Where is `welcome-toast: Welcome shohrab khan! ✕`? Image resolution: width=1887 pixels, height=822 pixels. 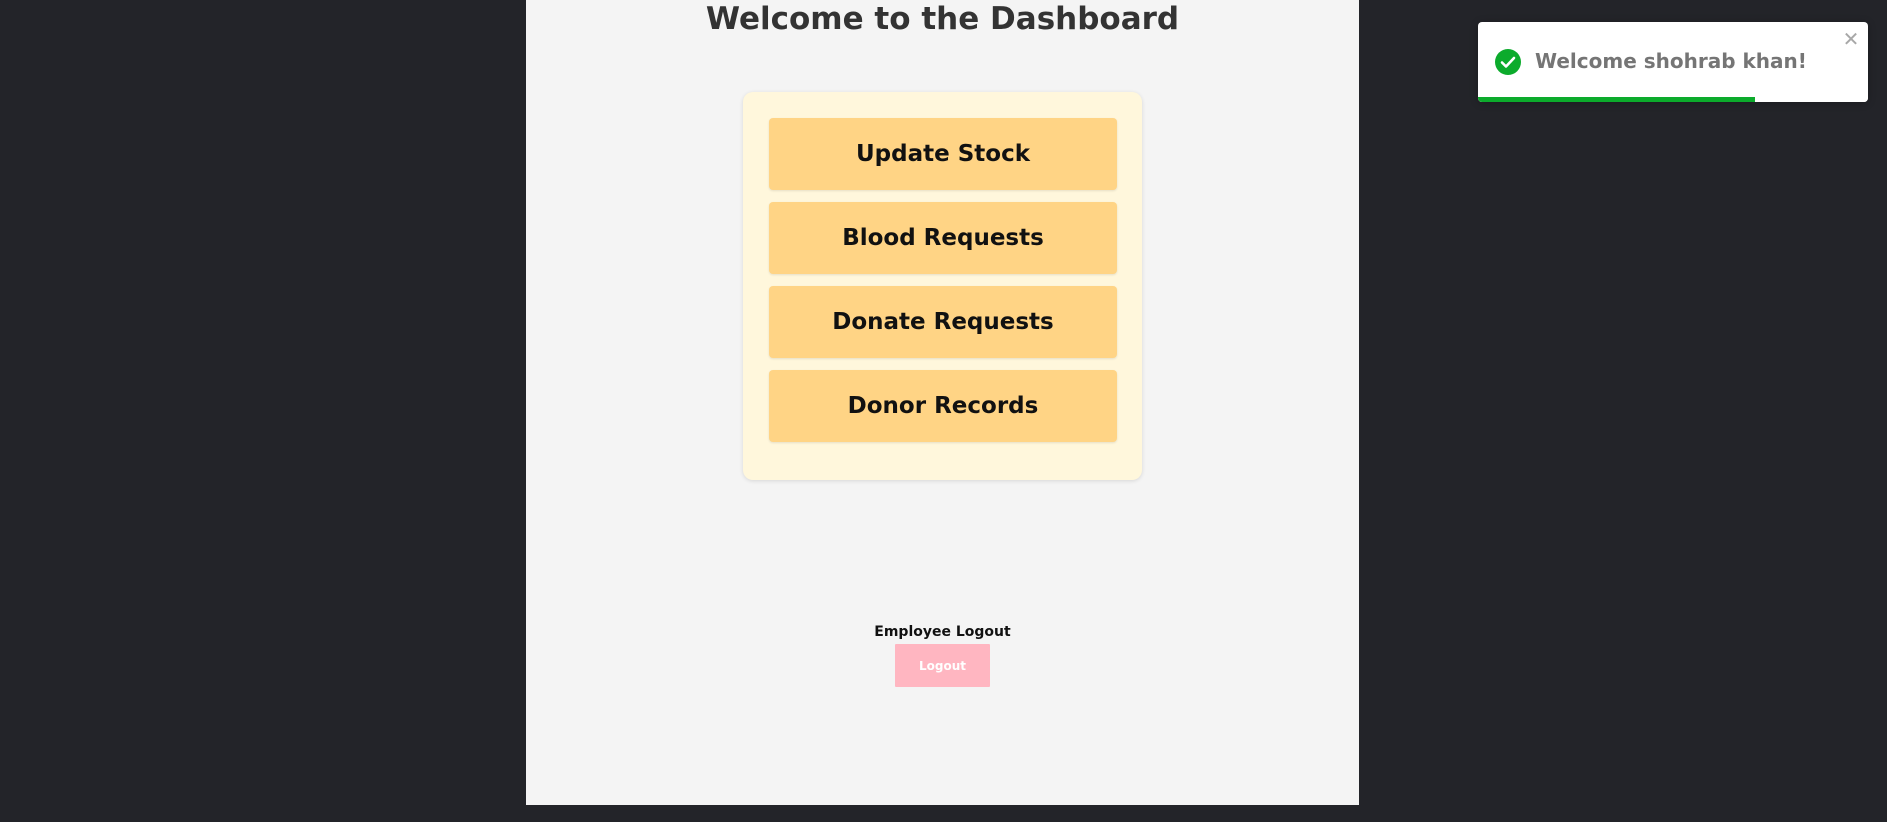
welcome-toast: Welcome shohrab khan! ✕ is located at coordinates (1673, 62).